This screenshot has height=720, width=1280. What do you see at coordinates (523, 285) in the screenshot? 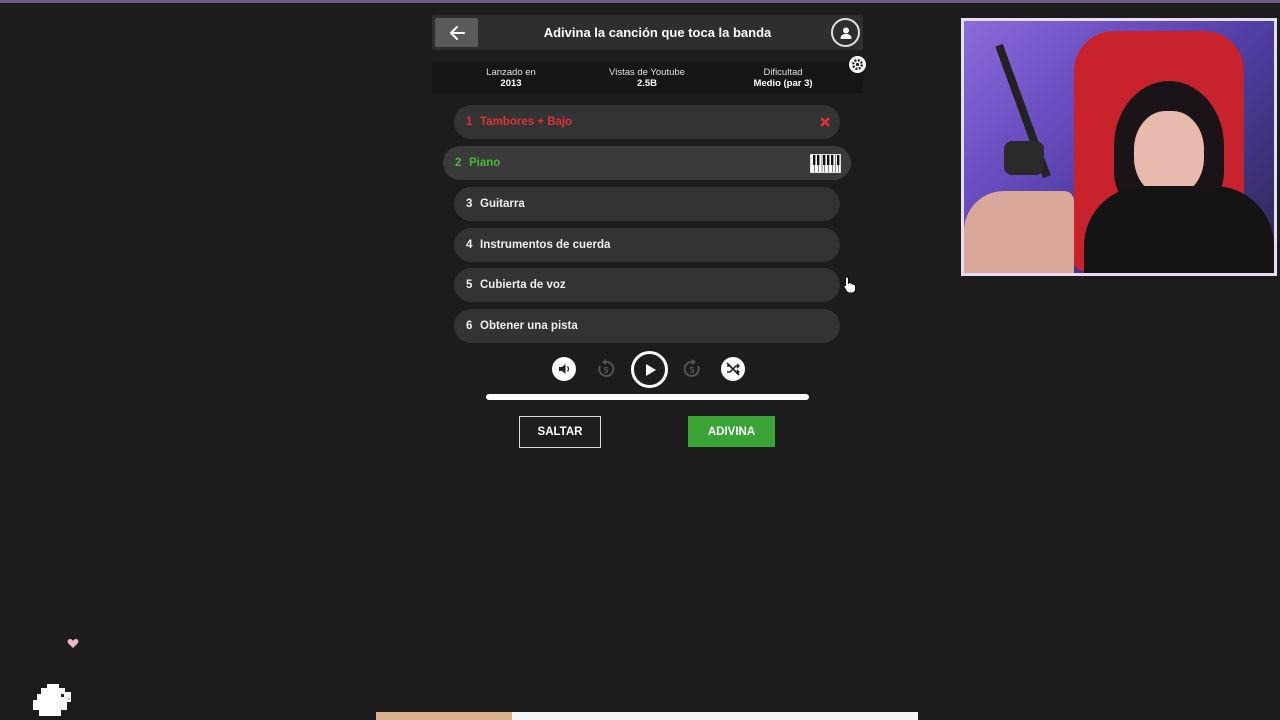
I see `stem-label: Cubierta de voz` at bounding box center [523, 285].